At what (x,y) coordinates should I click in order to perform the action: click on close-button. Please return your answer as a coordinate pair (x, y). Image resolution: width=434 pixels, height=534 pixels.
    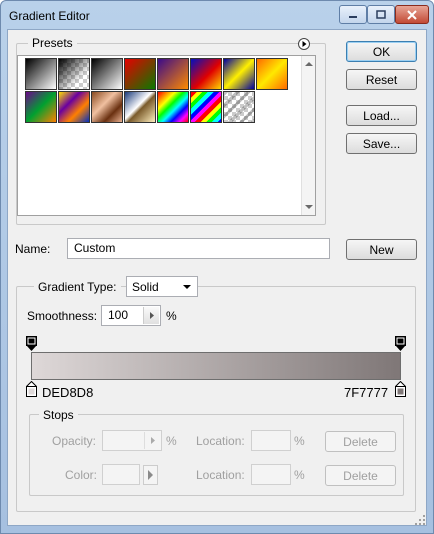
    Looking at the image, I should click on (412, 14).